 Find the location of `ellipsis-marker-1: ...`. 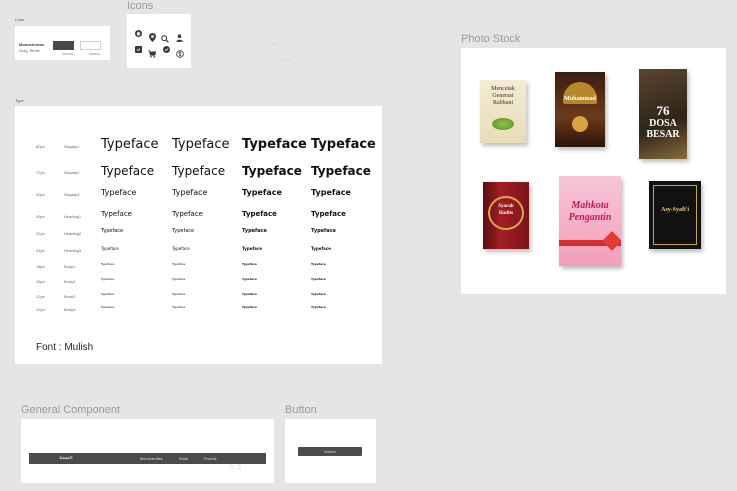

ellipsis-marker-1: ... is located at coordinates (273, 43).